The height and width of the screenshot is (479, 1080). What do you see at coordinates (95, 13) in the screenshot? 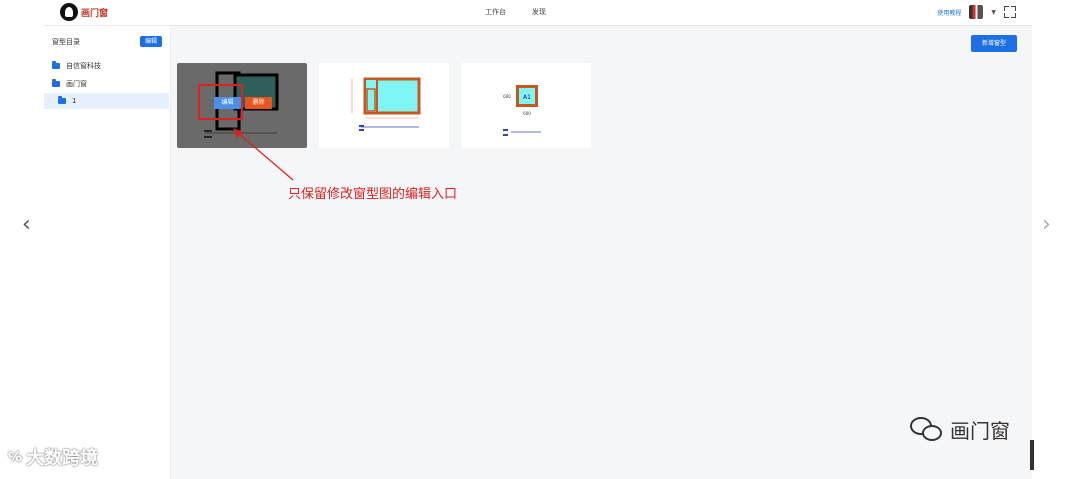
I see `logo-text: 画门窗` at bounding box center [95, 13].